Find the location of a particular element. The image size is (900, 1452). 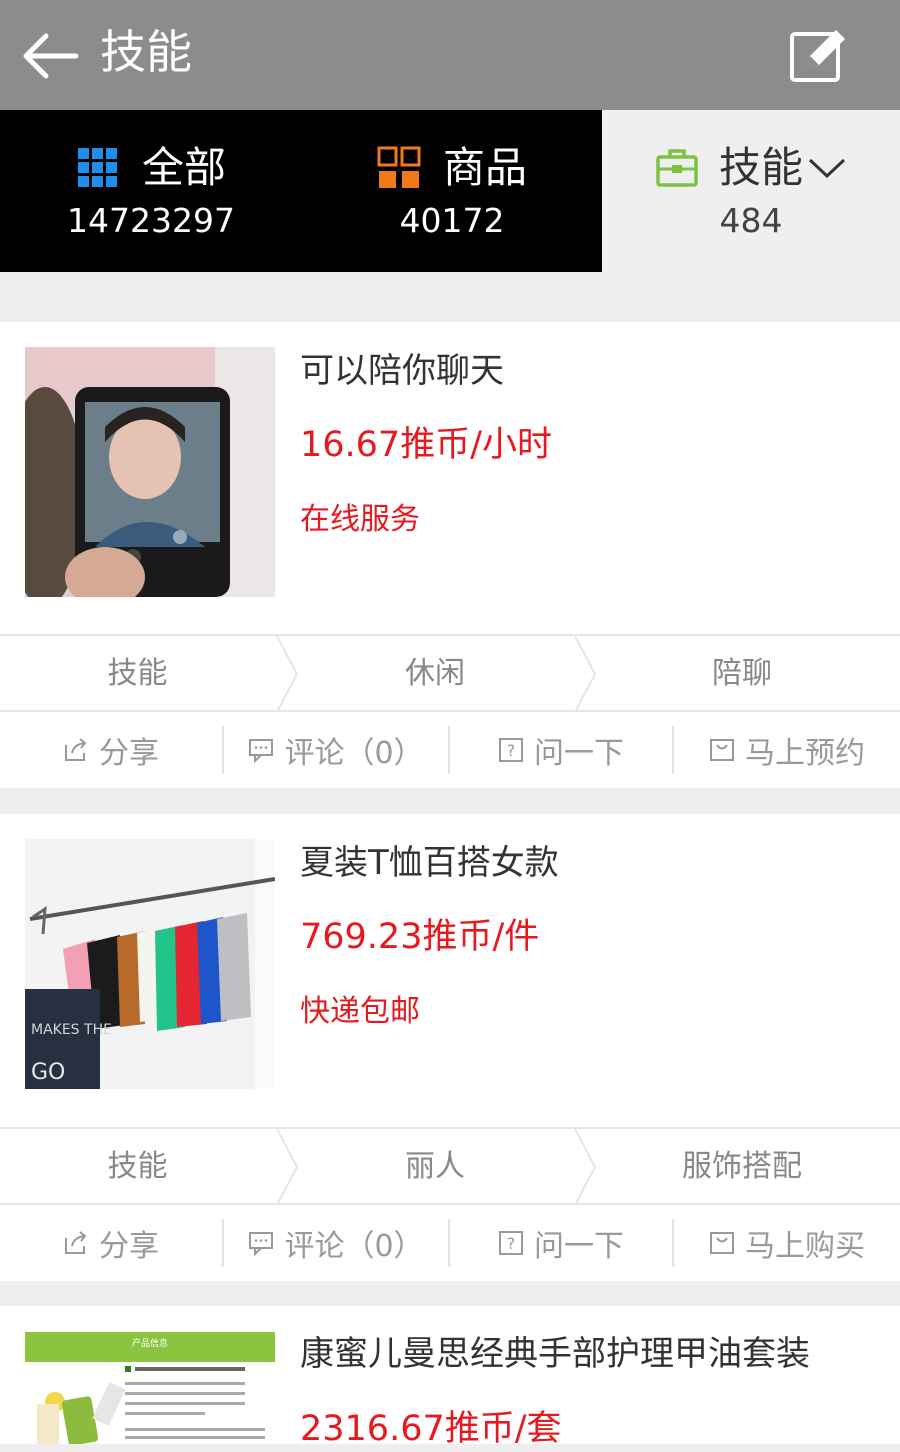

tab-skills: 技能 484 is located at coordinates (751, 191).